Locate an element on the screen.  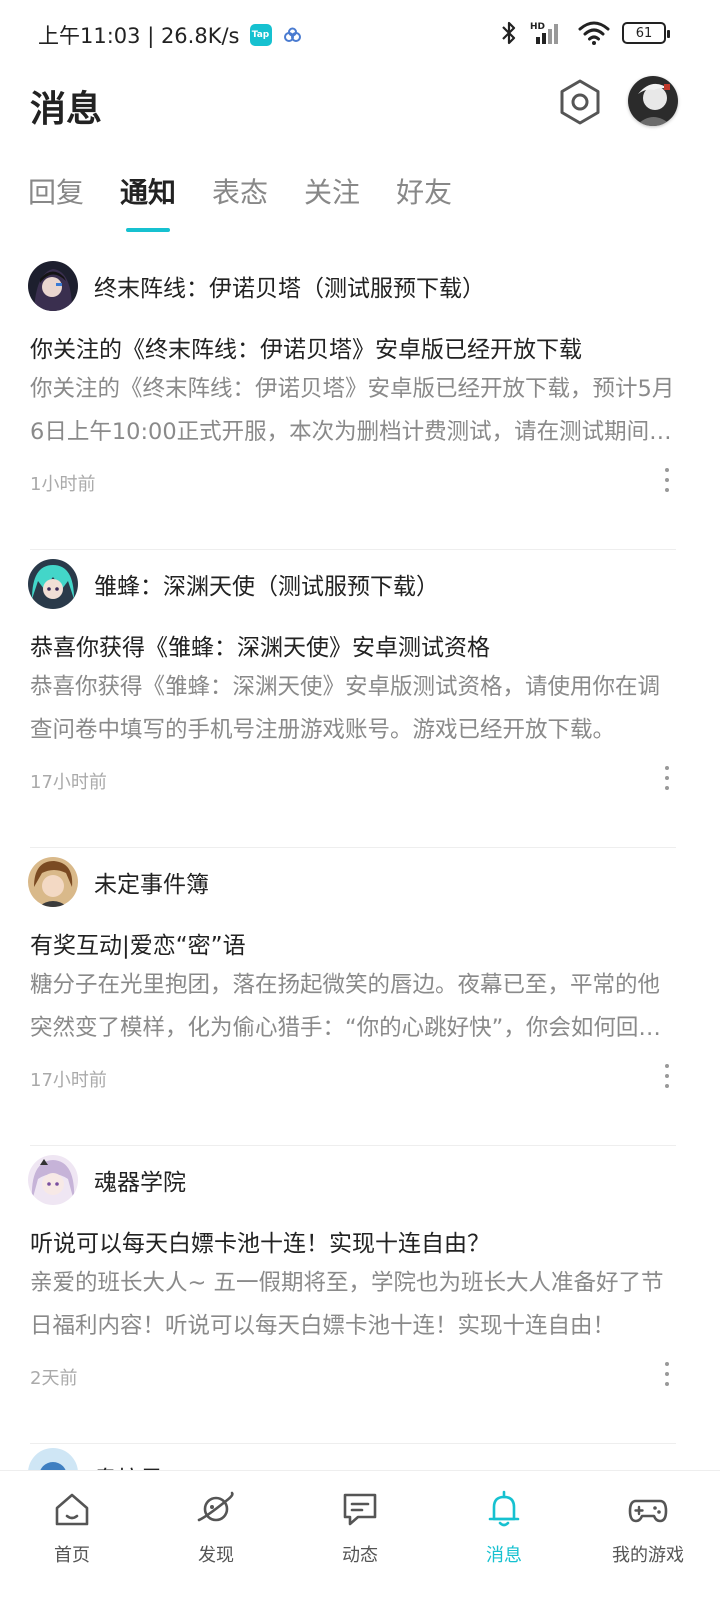
hexagon-settings-icon is located at coordinates (580, 102).